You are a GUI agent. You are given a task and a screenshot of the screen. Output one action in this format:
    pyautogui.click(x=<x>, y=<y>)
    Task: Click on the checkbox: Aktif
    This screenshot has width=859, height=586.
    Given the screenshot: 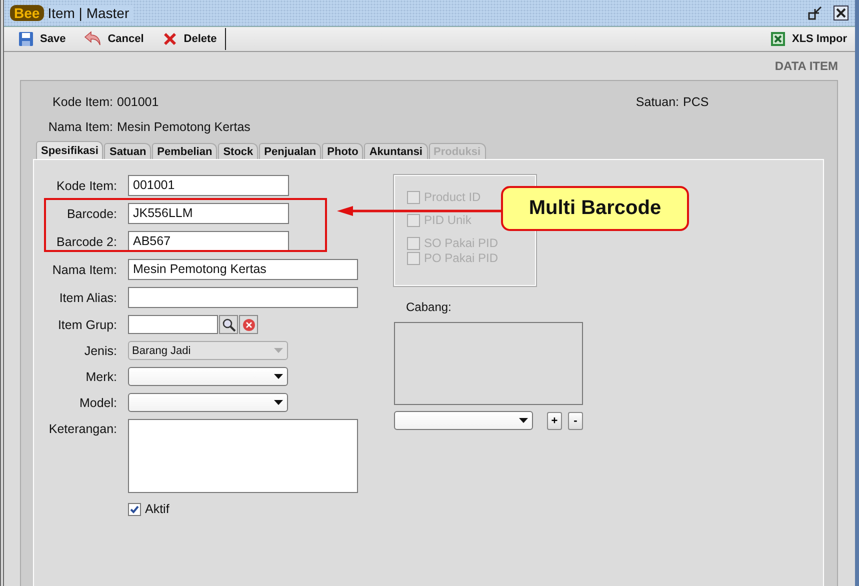 What is the action you would take?
    pyautogui.click(x=261, y=509)
    